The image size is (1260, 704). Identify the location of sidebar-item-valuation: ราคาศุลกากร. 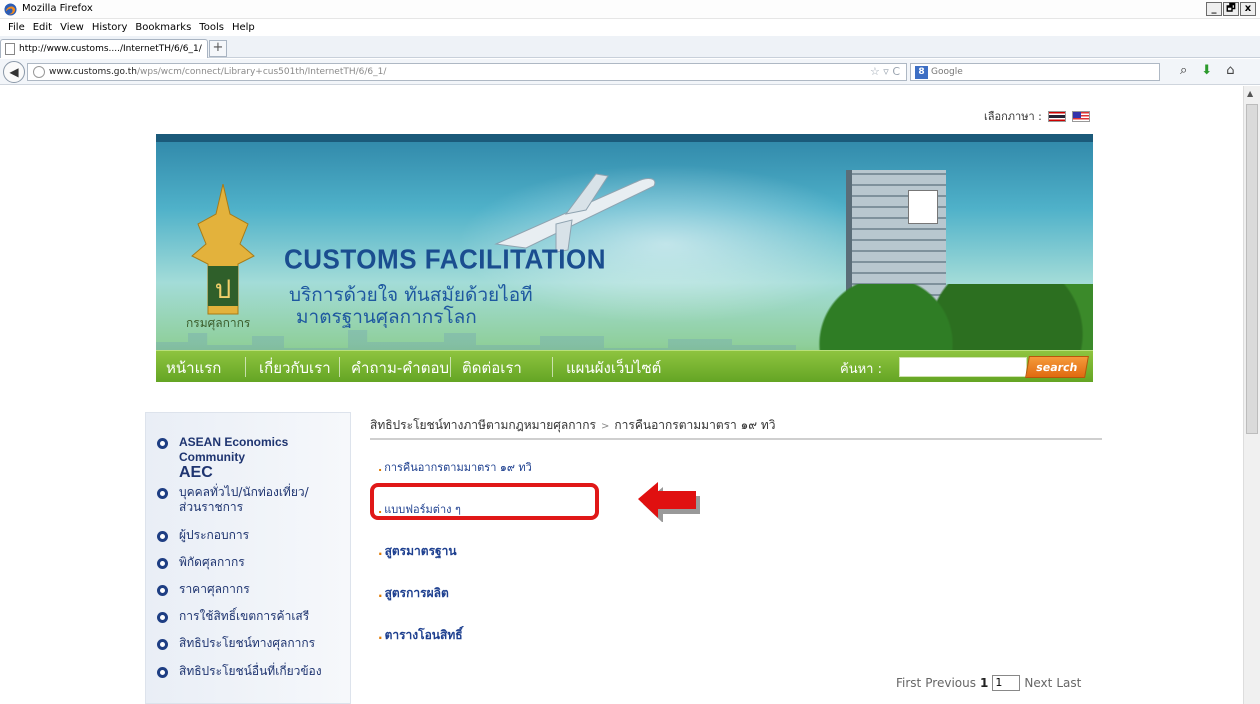
(198, 589).